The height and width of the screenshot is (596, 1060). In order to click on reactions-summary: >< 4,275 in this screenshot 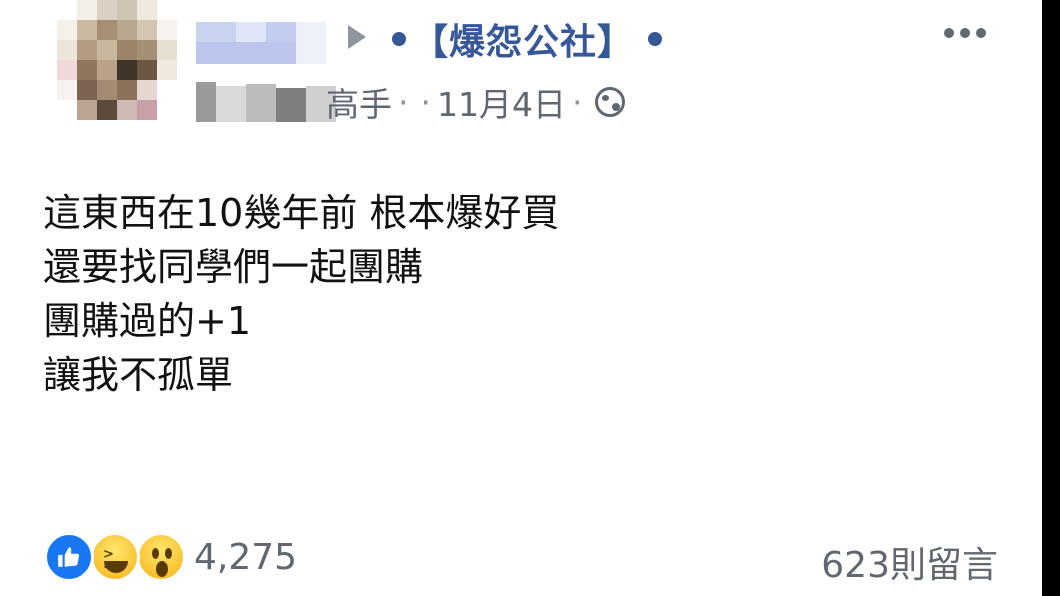, I will do `click(170, 557)`.